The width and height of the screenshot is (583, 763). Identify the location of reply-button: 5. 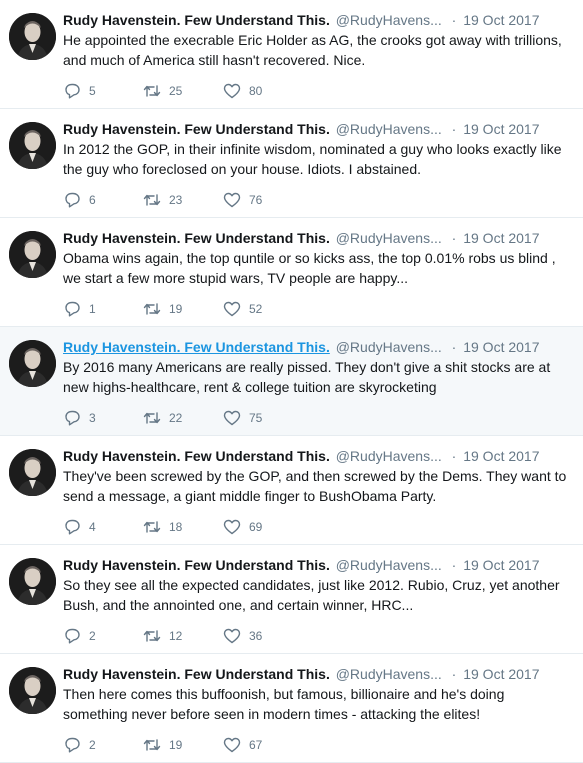
(103, 91).